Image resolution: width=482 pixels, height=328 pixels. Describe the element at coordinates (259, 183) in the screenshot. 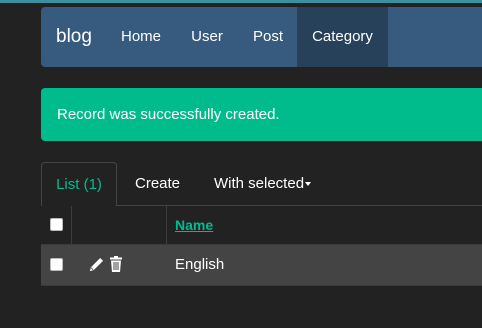

I see `tab-with-selected-label: With selected` at that location.